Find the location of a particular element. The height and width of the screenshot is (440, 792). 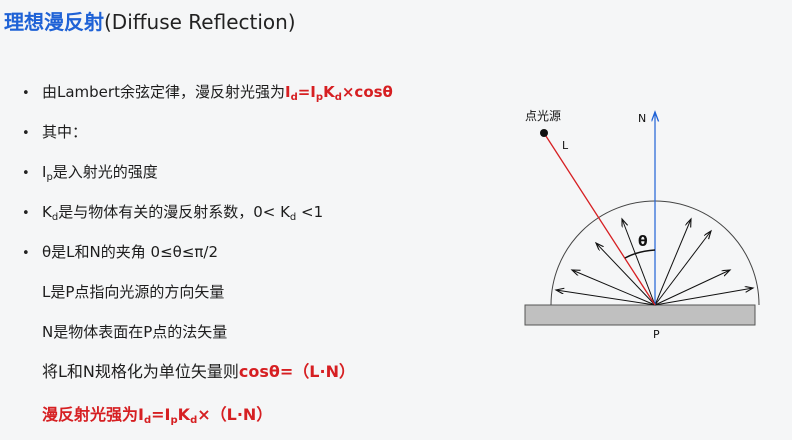

bullet-lambert: • 由Lambert余弦定律，漫反射光强为Id=IpKd×cosθ is located at coordinates (207, 95).